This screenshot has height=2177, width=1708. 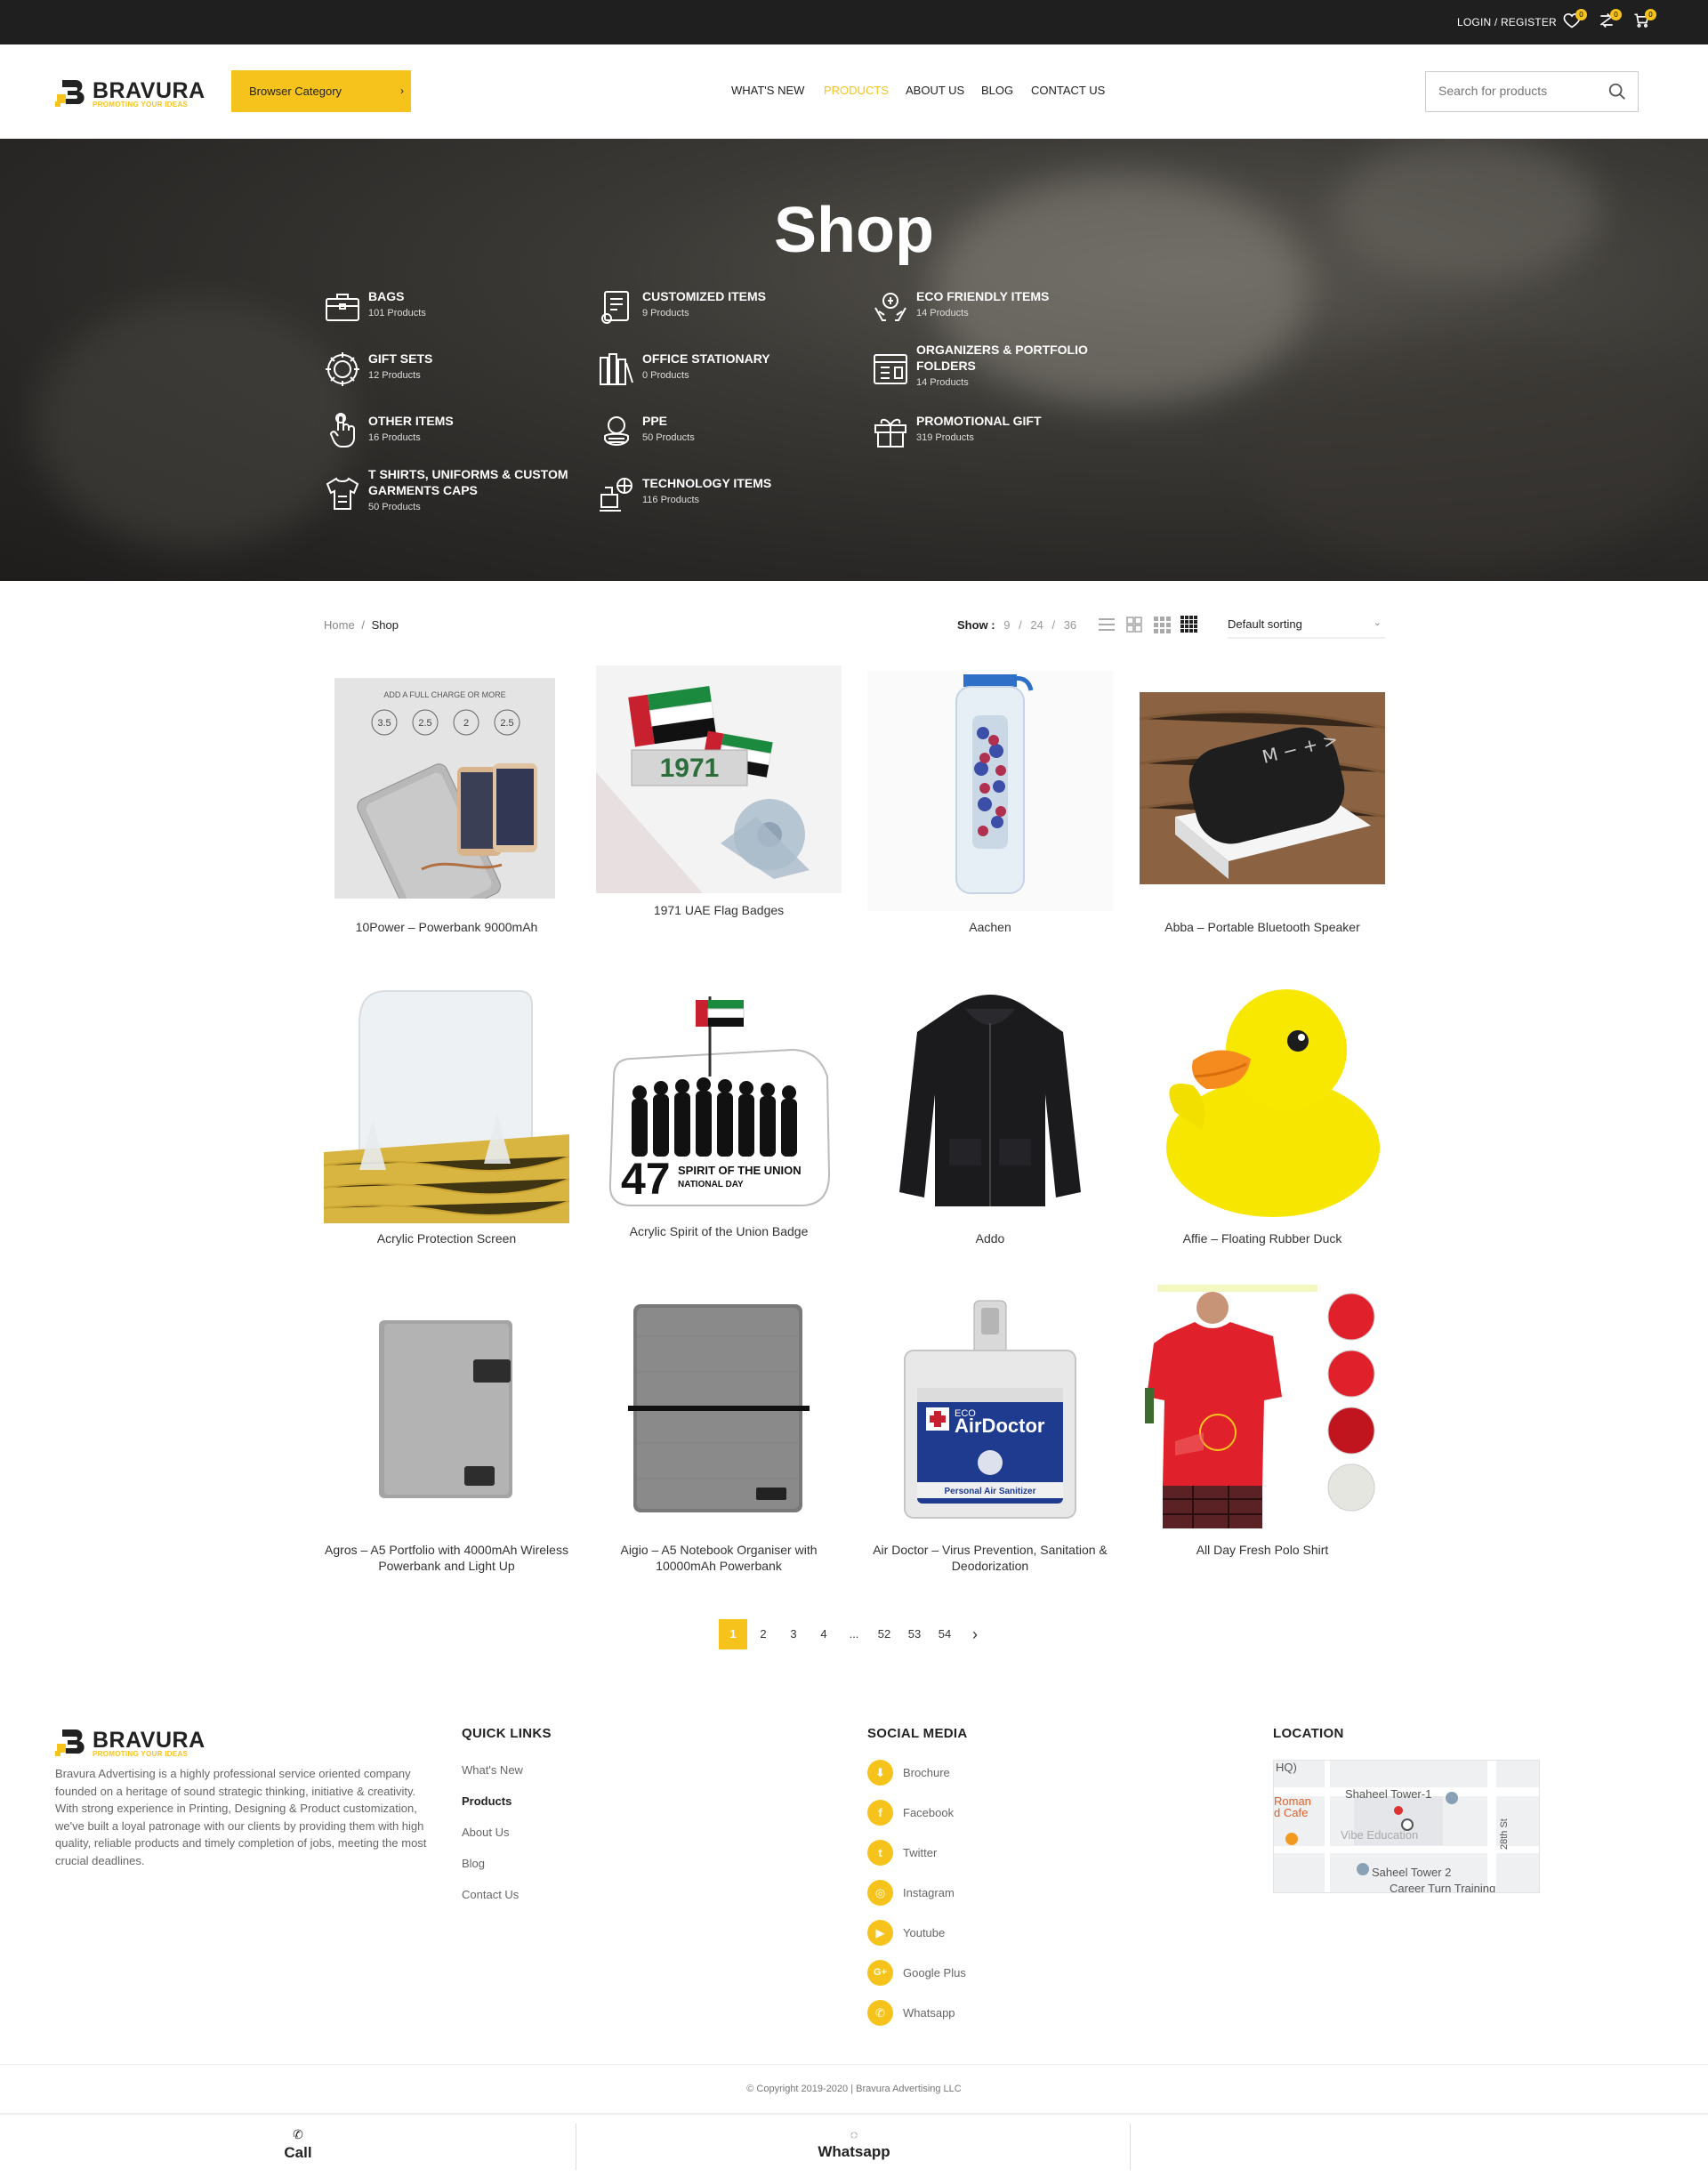 I want to click on product-title: Abba – Portable Bluetooth Speaker, so click(x=1262, y=927).